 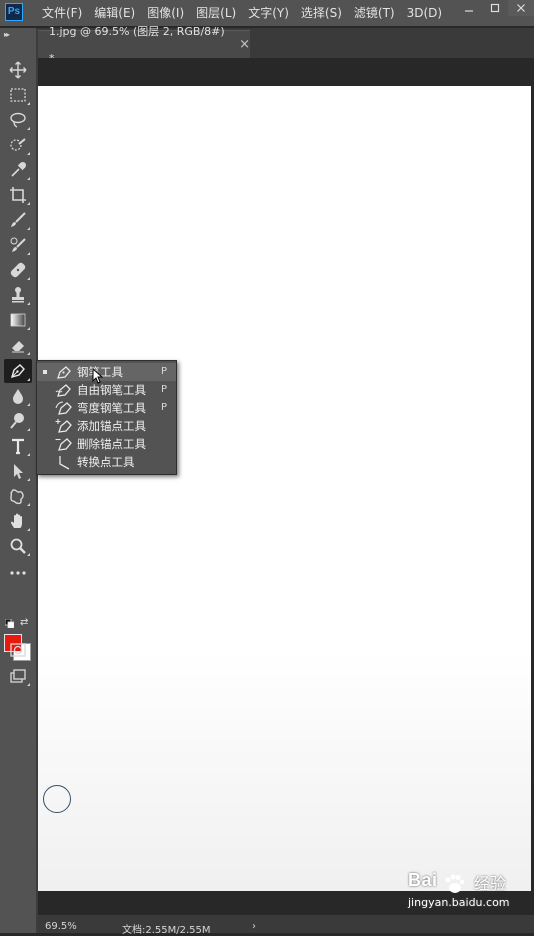 I want to click on menu-3d: 3D(D), so click(x=424, y=13).